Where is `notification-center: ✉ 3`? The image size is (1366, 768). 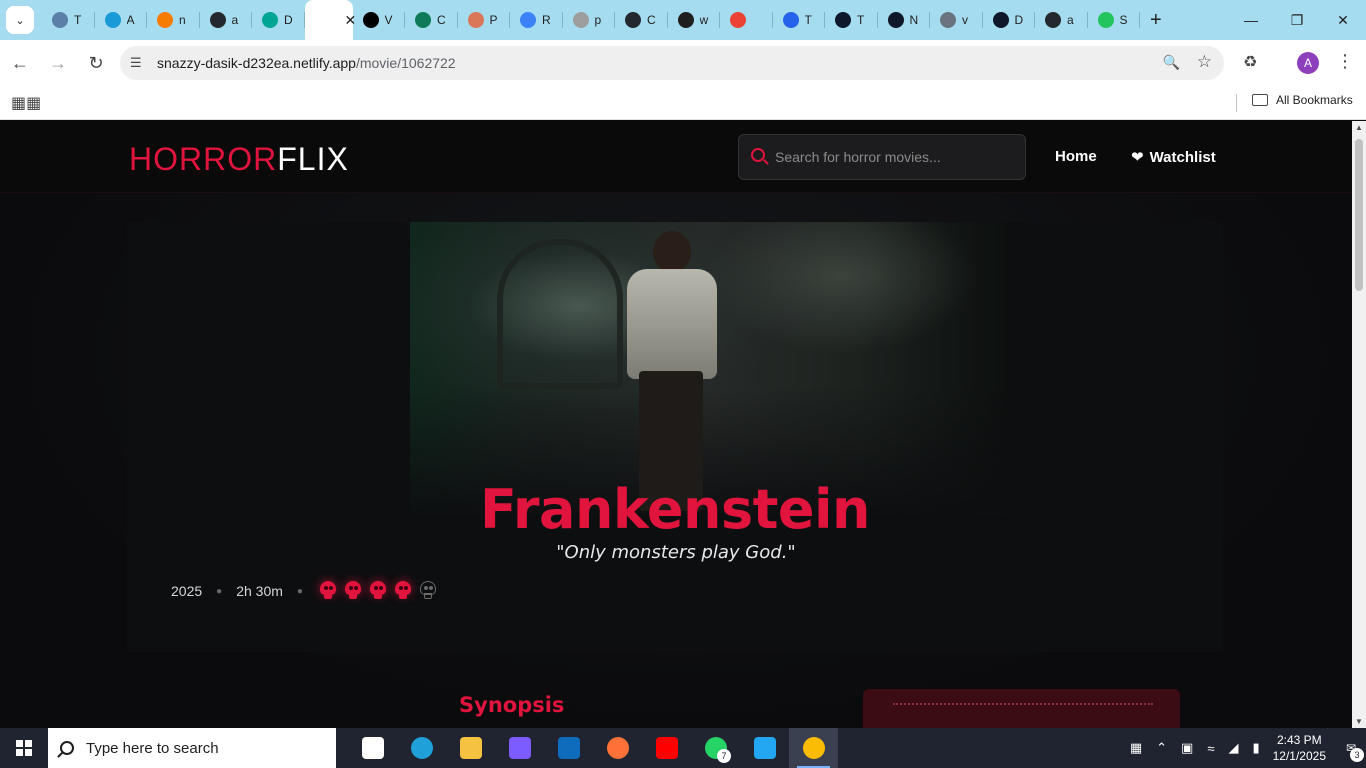
notification-center: ✉ 3 is located at coordinates (1351, 748).